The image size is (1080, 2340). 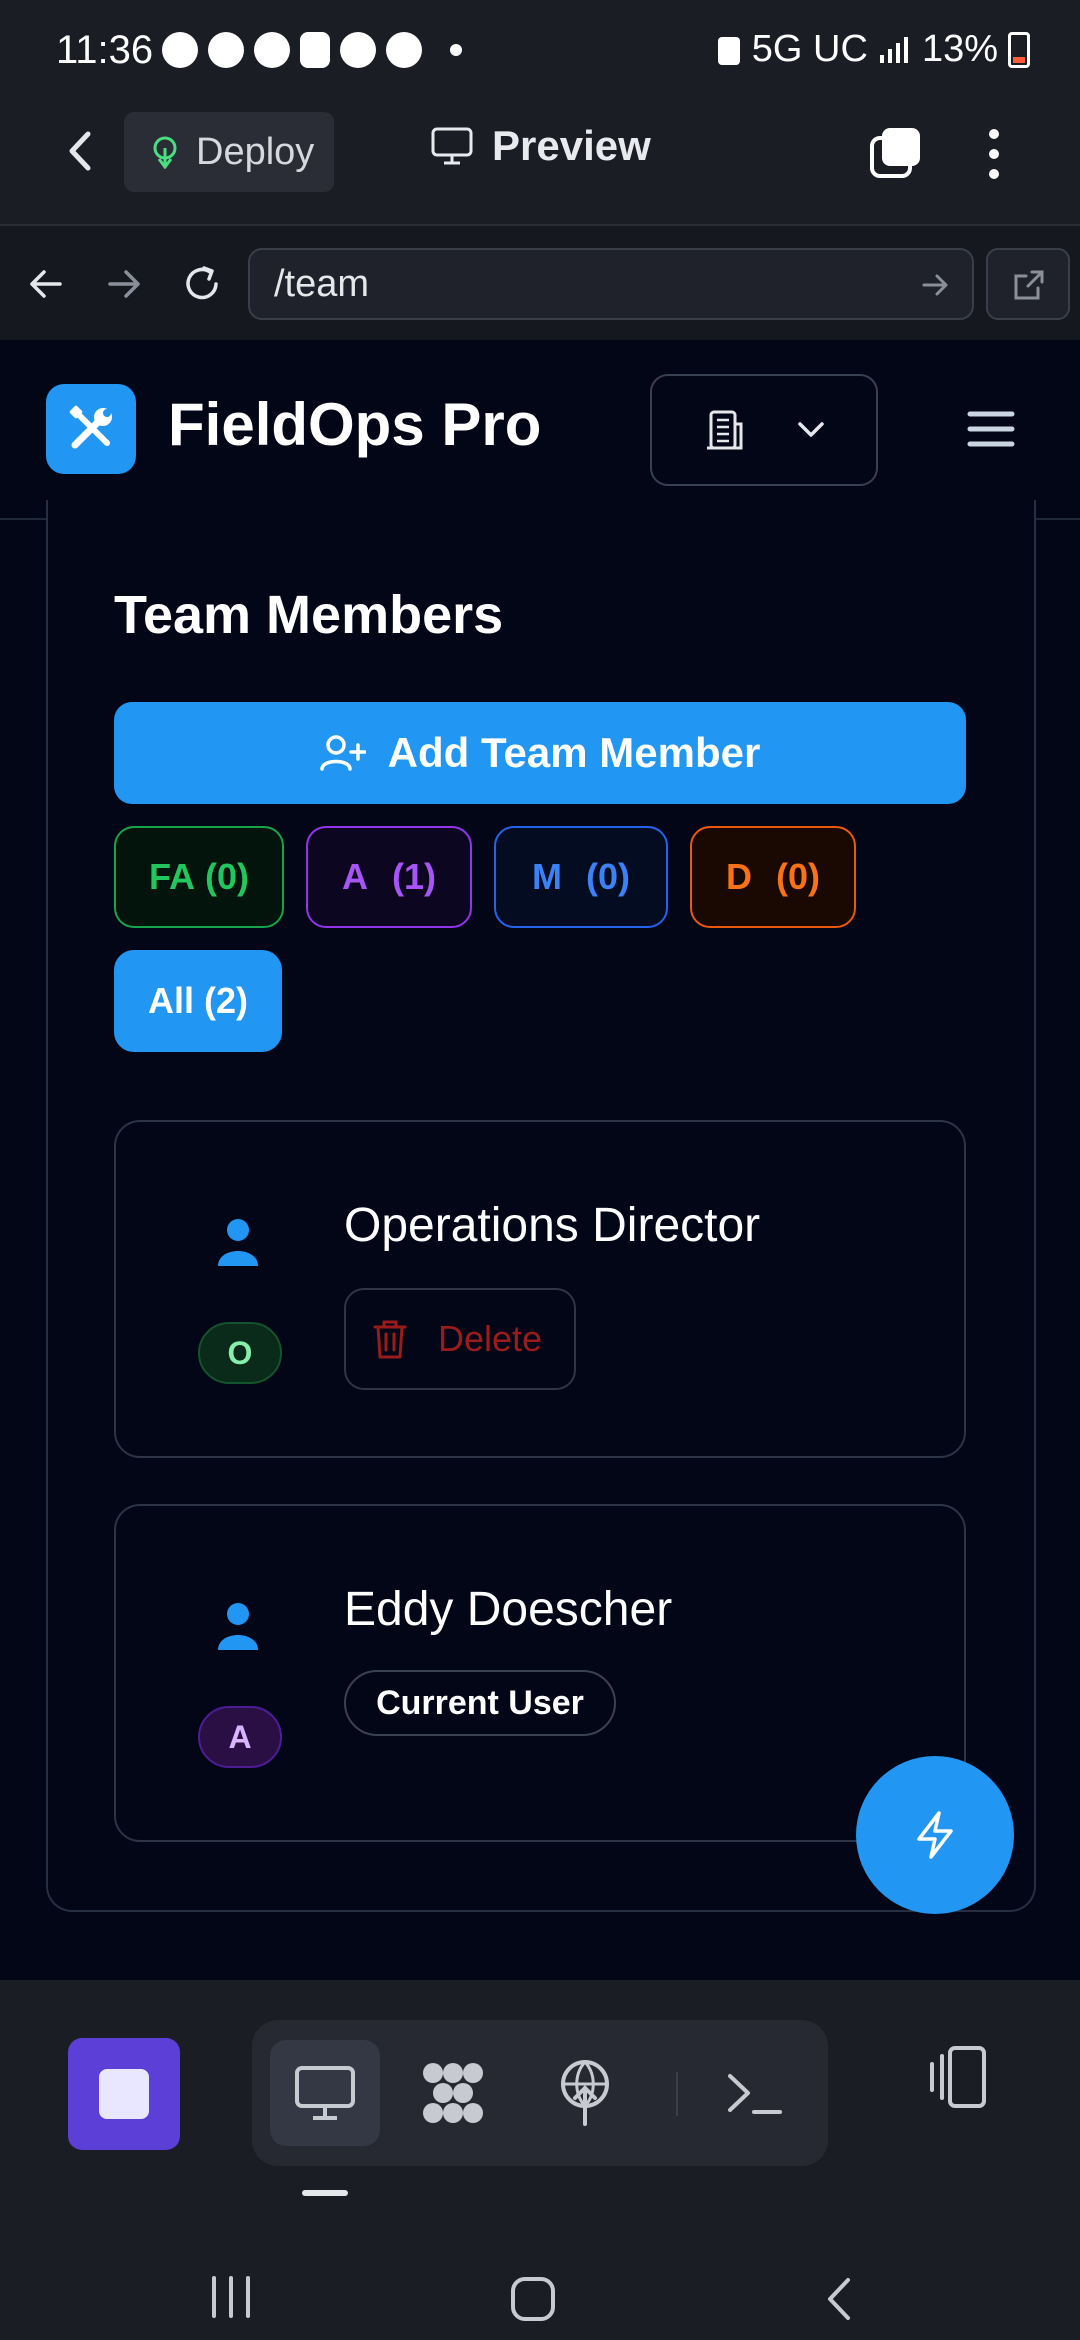 What do you see at coordinates (809, 49) in the screenshot?
I see `network-label: 5G UC` at bounding box center [809, 49].